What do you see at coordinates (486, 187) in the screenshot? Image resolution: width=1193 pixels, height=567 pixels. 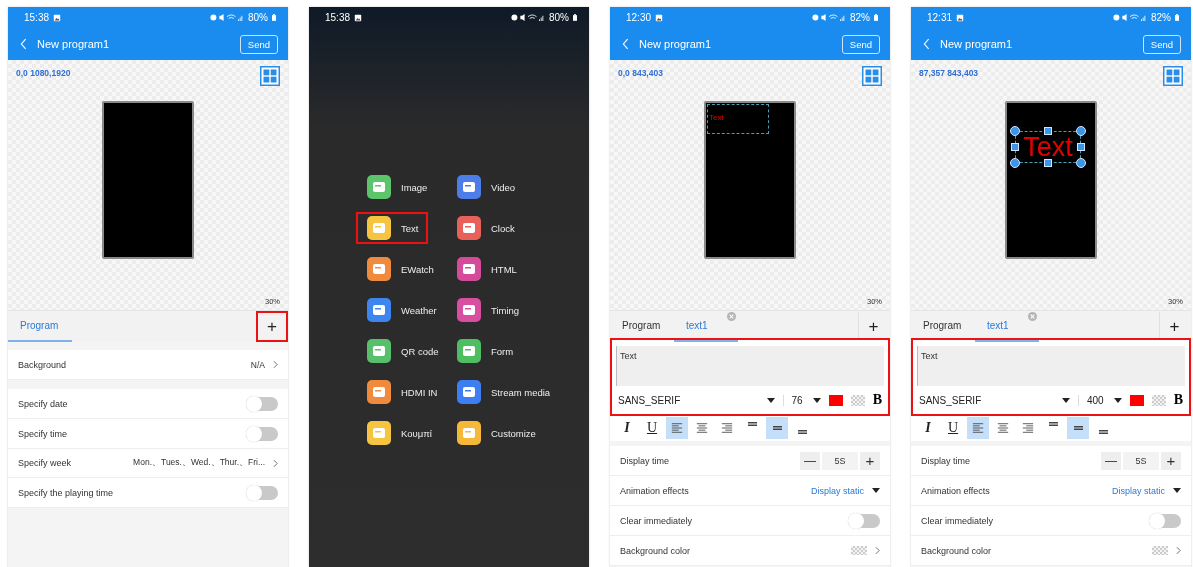 I see `menu-item: Video` at bounding box center [486, 187].